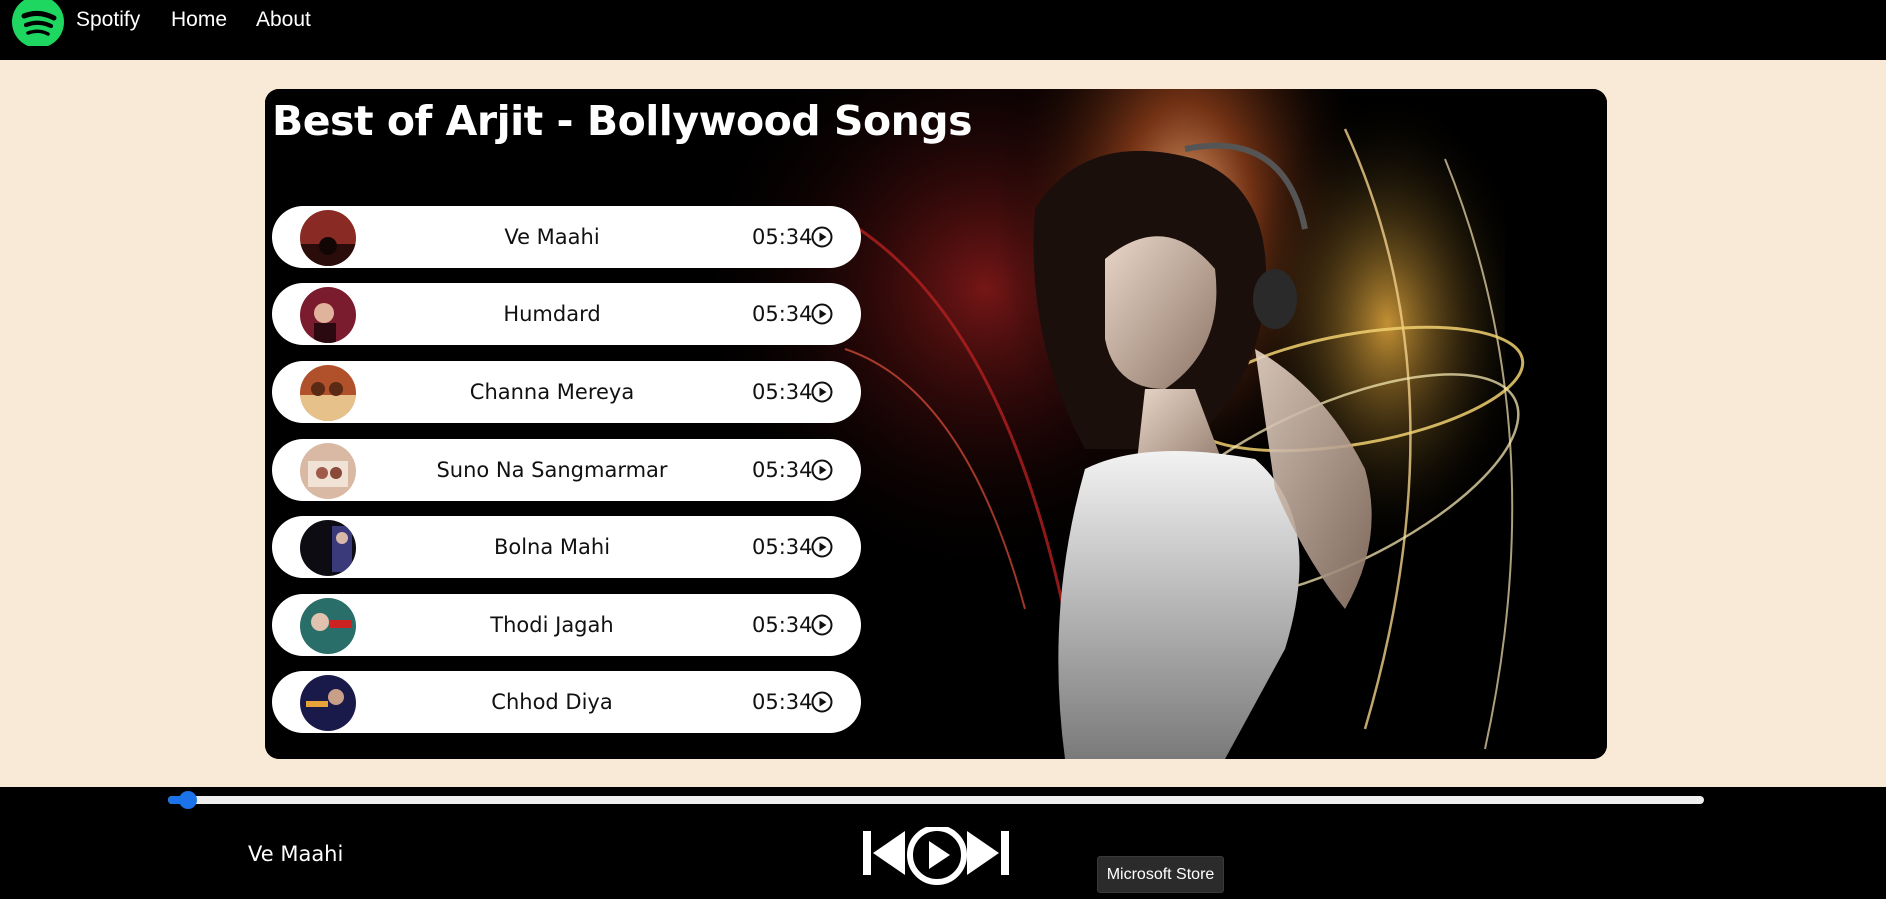 This screenshot has height=899, width=1886. What do you see at coordinates (552, 314) in the screenshot?
I see `song-name: Humdard` at bounding box center [552, 314].